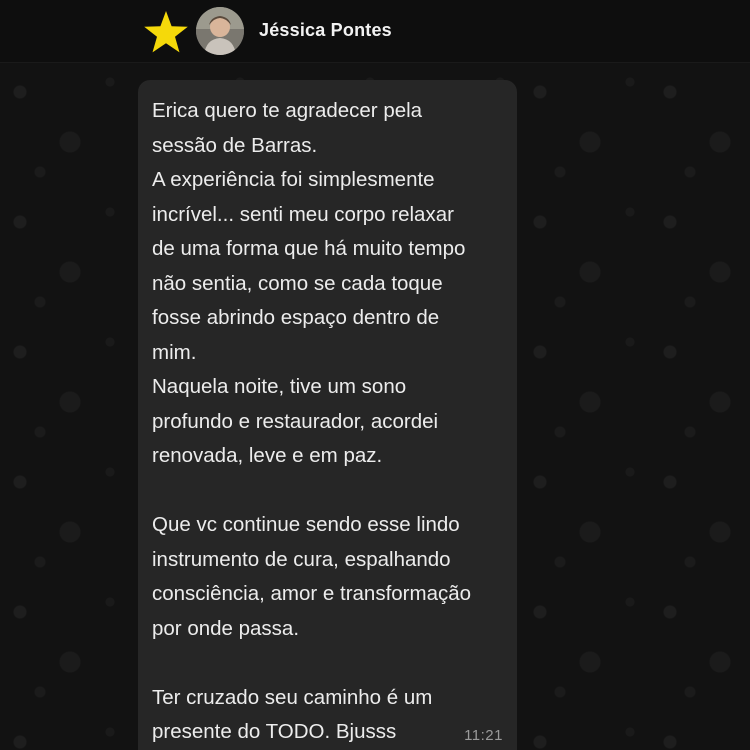 The width and height of the screenshot is (750, 750). Describe the element at coordinates (174, 352) in the screenshot. I see `message-line: mim.` at that location.